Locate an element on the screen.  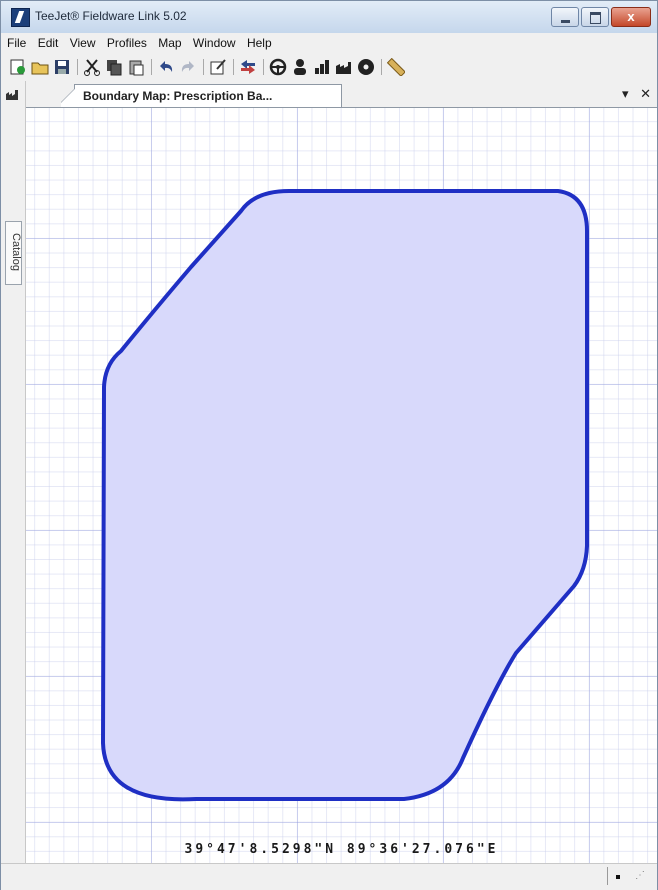
menu-view: View is located at coordinates (83, 41).